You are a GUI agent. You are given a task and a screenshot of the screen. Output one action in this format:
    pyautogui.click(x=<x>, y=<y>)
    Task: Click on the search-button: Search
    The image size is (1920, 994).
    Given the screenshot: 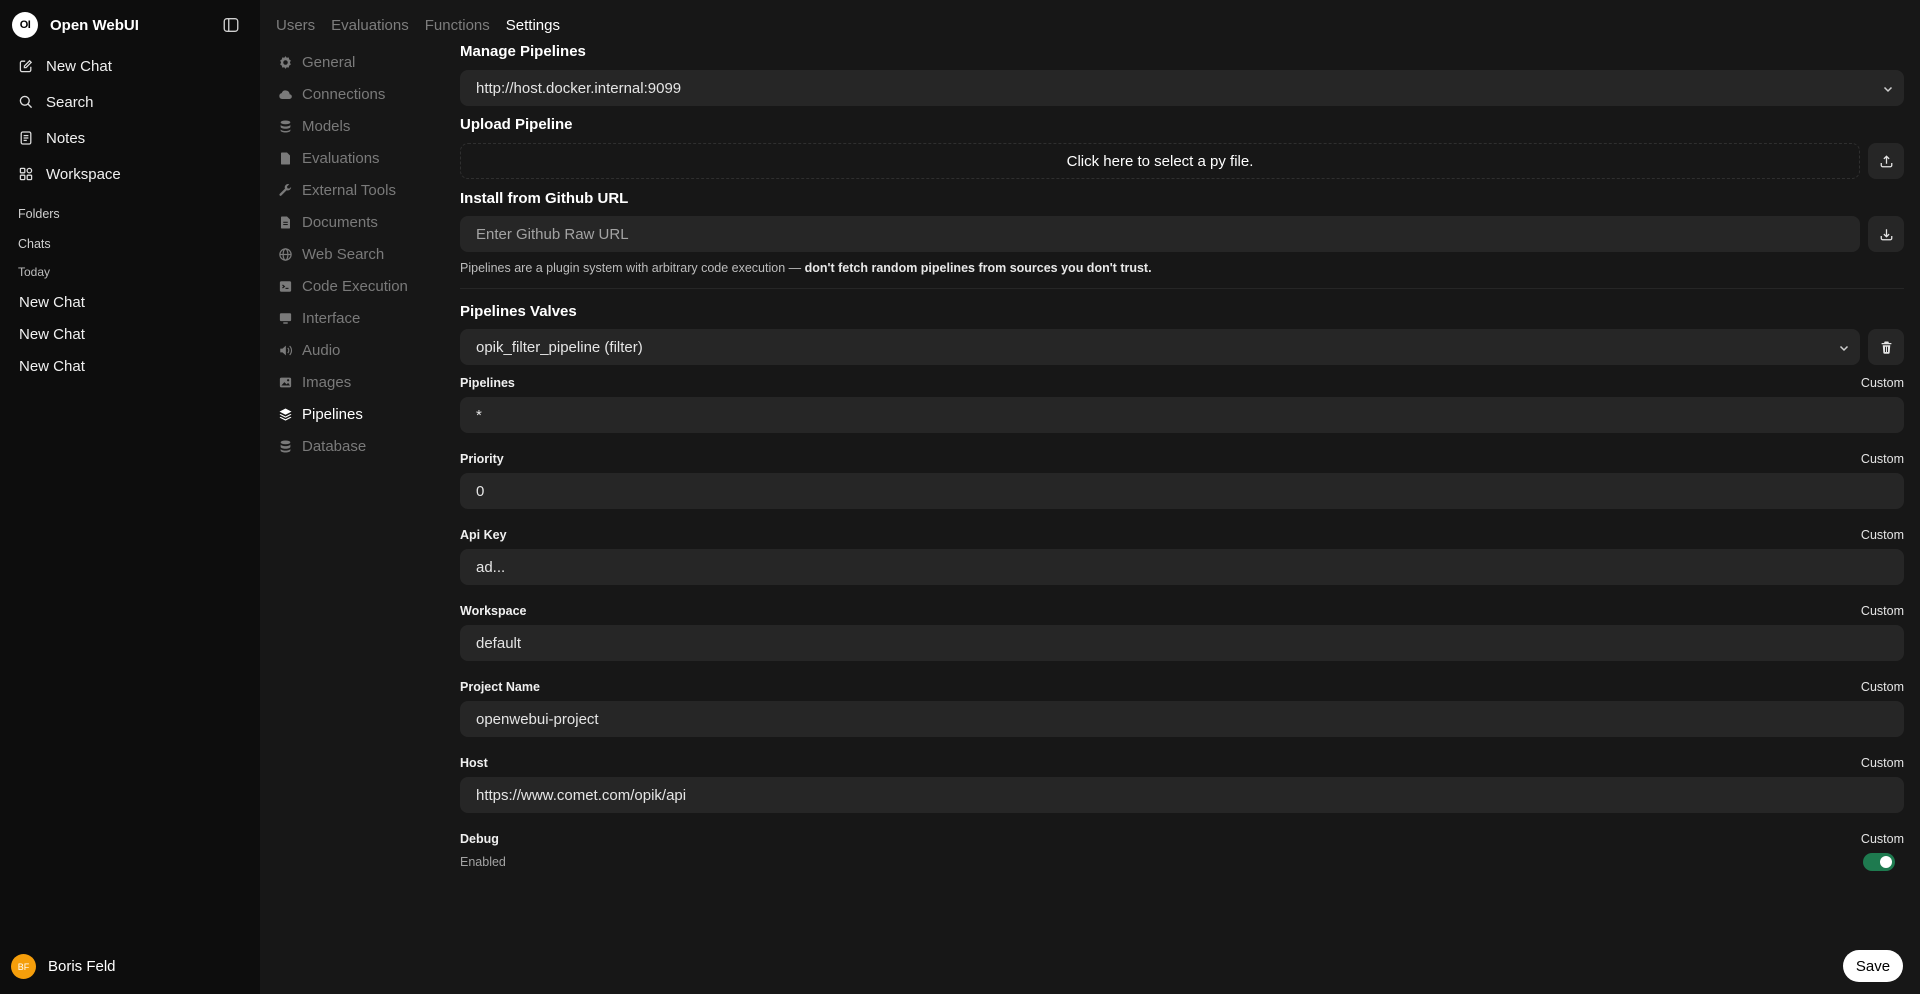 What is the action you would take?
    pyautogui.click(x=56, y=102)
    